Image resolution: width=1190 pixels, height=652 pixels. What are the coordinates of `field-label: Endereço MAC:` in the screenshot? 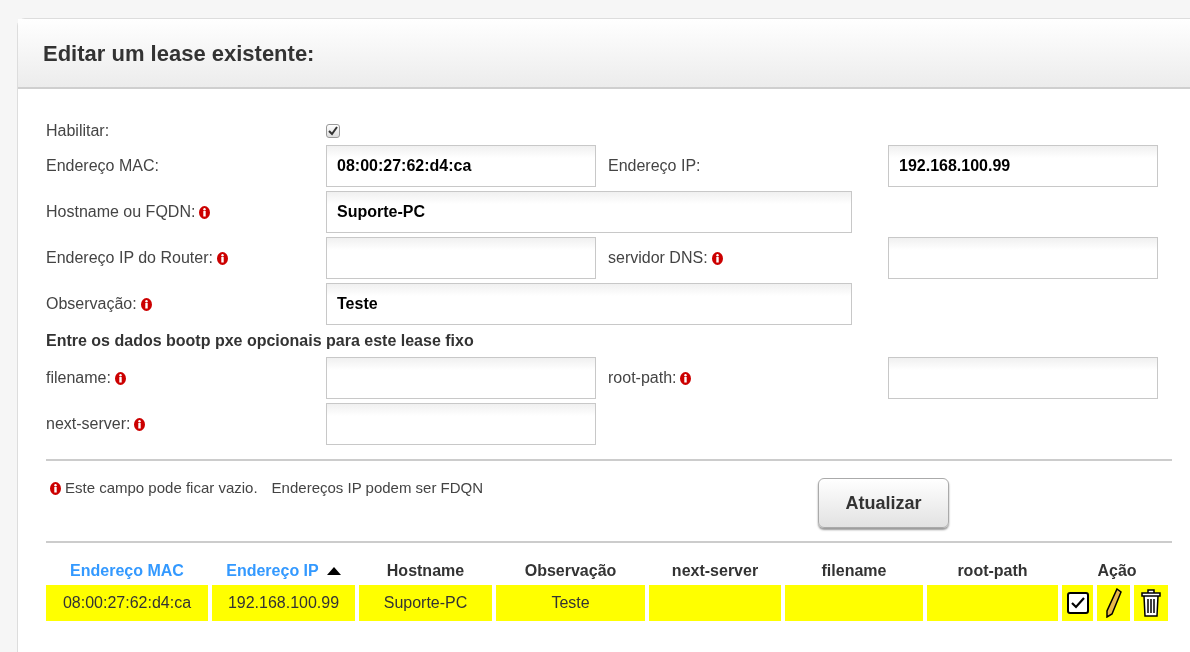 It's located at (102, 165).